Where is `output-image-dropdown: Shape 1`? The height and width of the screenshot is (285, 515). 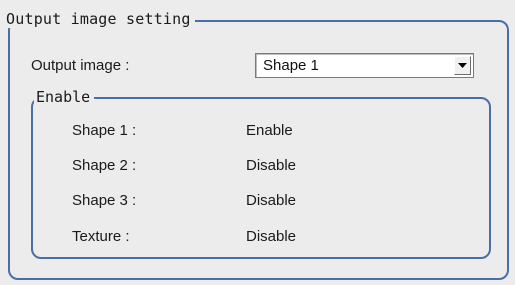 output-image-dropdown: Shape 1 is located at coordinates (364, 65).